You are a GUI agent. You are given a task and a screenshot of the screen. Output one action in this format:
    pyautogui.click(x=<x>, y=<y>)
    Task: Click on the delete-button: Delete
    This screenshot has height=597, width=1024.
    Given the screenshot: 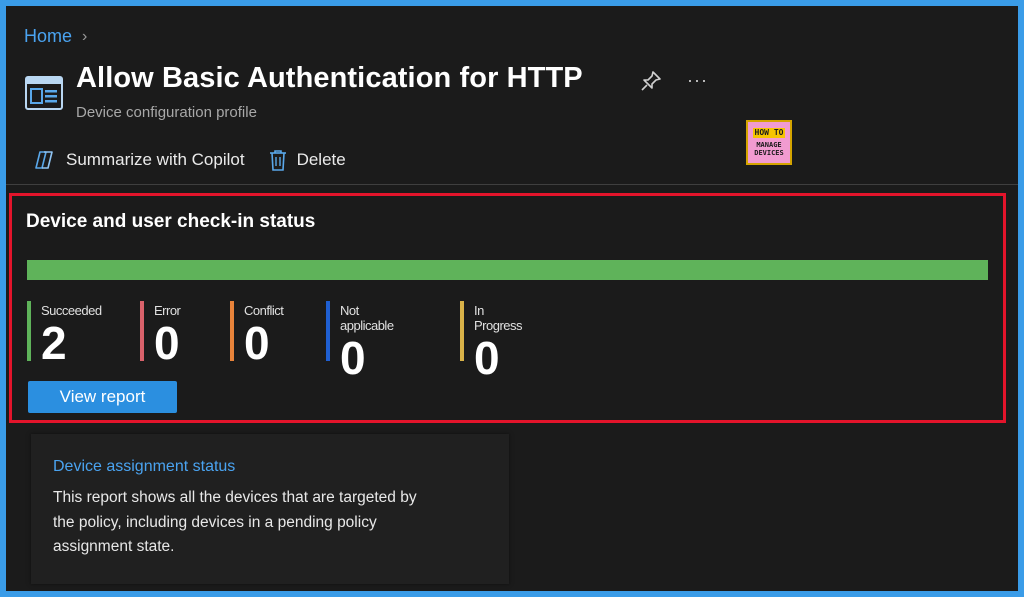 What is the action you would take?
    pyautogui.click(x=307, y=160)
    